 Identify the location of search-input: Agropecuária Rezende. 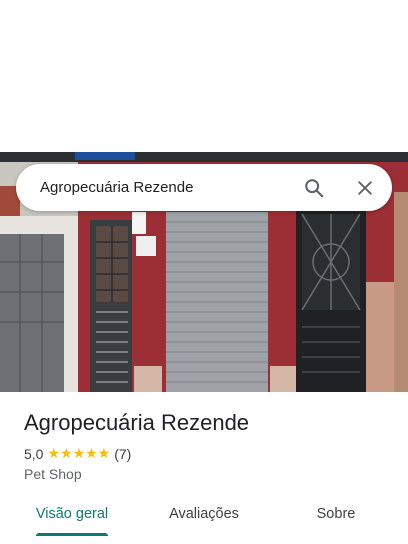
(116, 187).